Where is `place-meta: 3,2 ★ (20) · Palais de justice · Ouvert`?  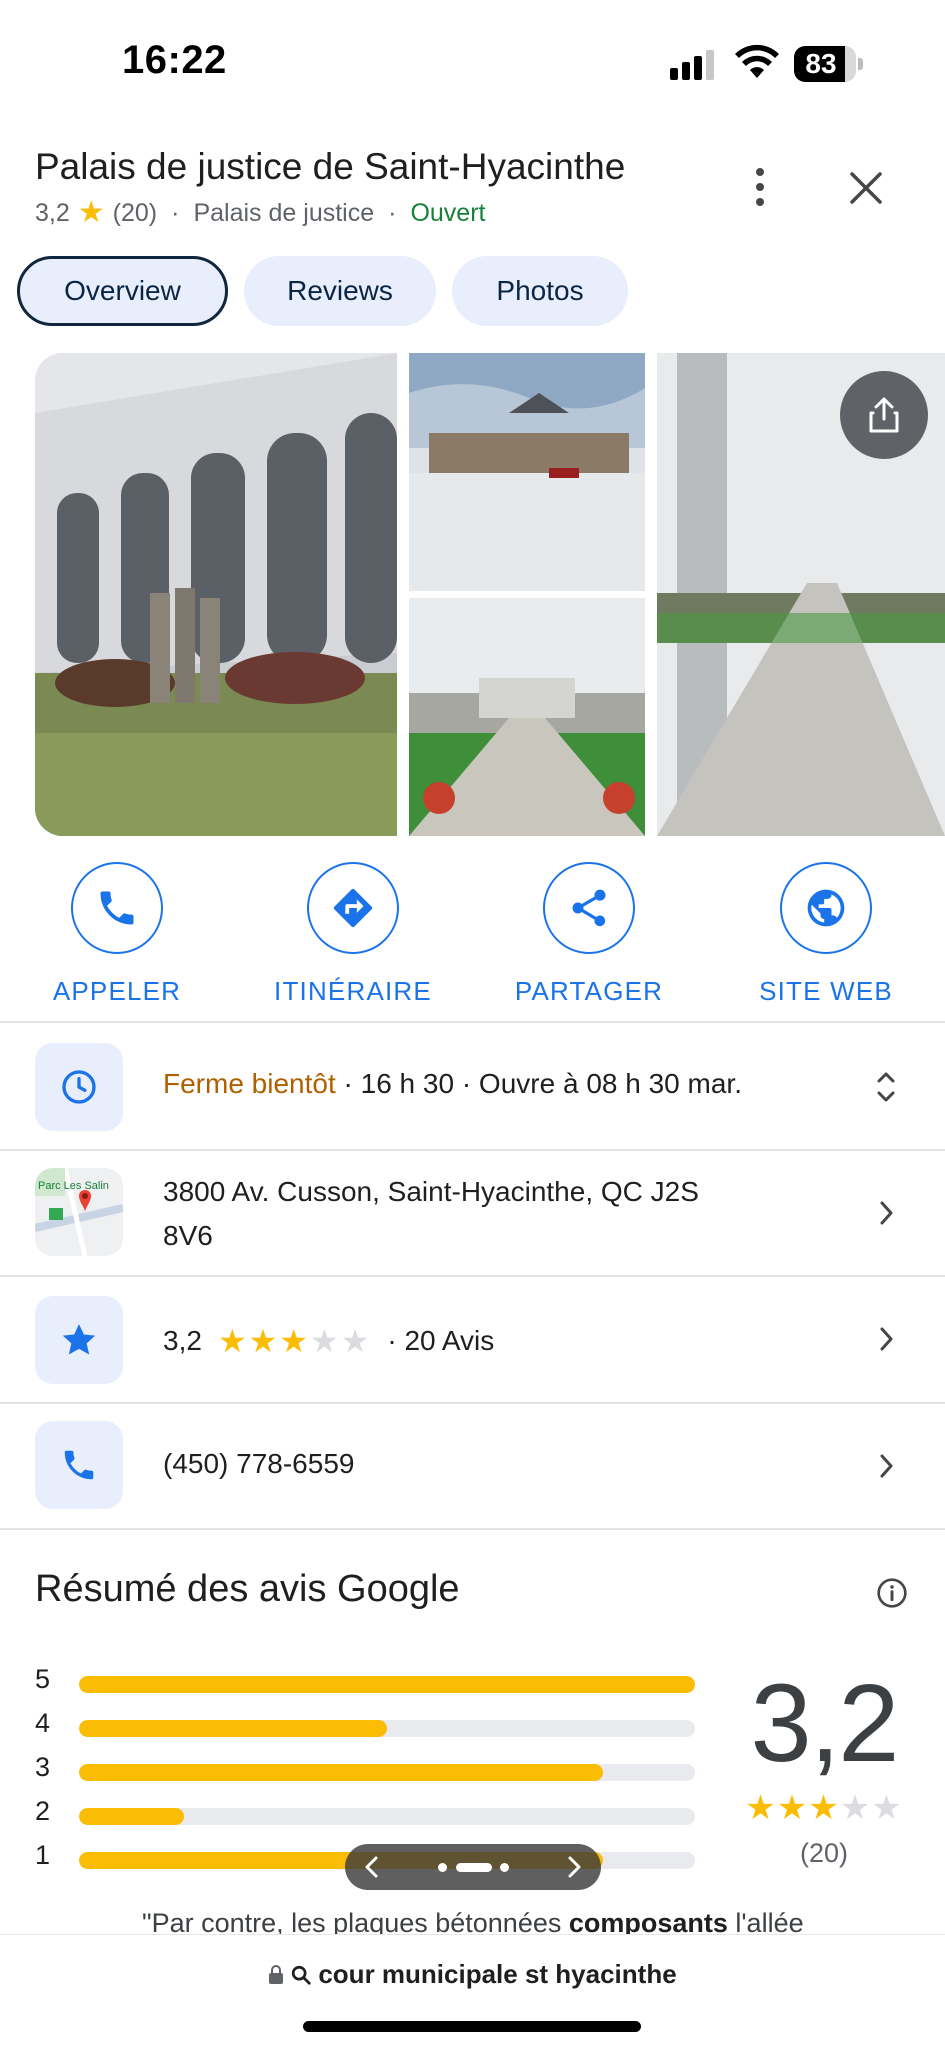 place-meta: 3,2 ★ (20) · Palais de justice · Ouvert is located at coordinates (260, 213).